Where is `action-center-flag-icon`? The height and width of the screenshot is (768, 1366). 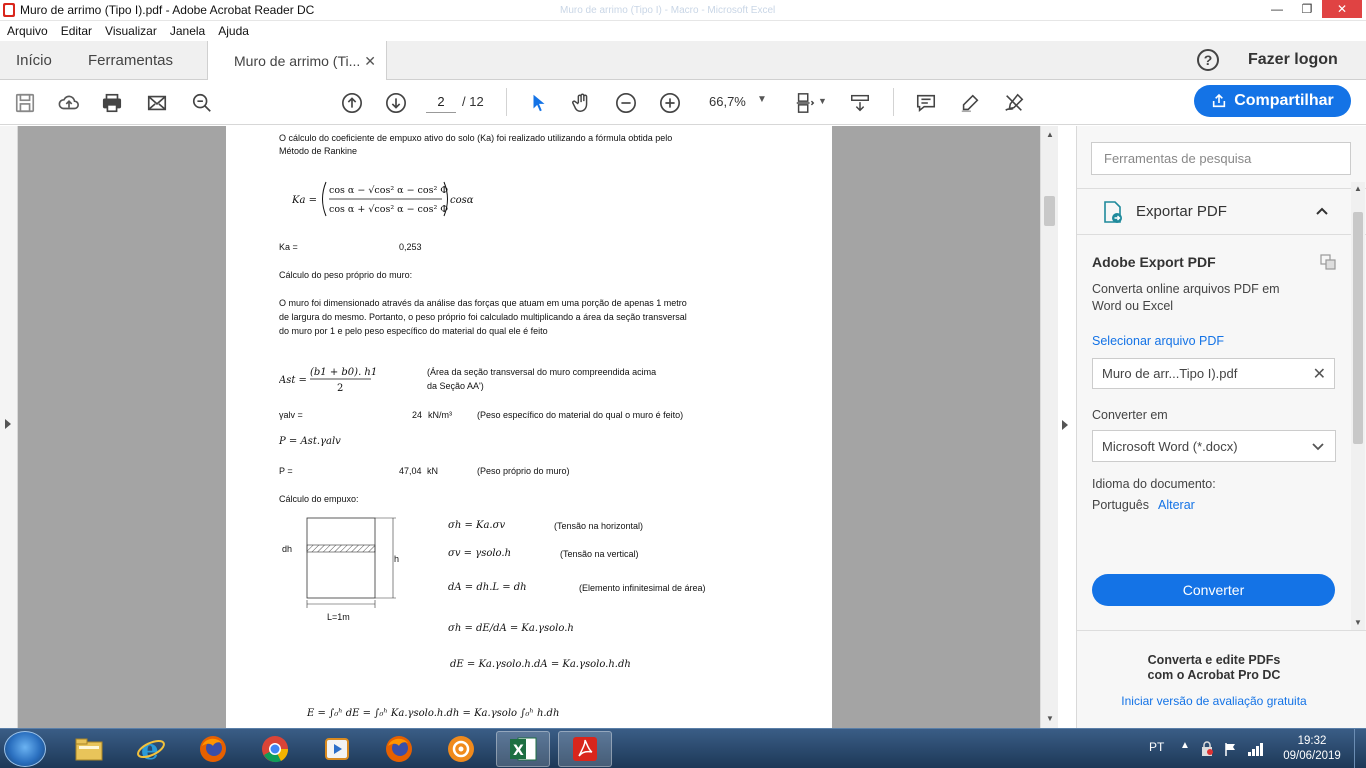 action-center-flag-icon is located at coordinates (1231, 749).